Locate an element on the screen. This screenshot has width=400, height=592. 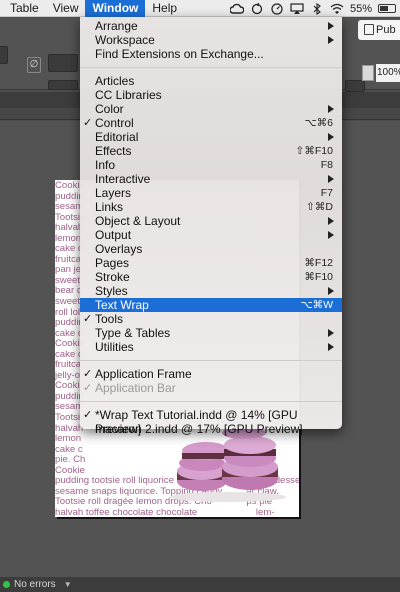
menu-item-label: Articles is located at coordinates (115, 81).